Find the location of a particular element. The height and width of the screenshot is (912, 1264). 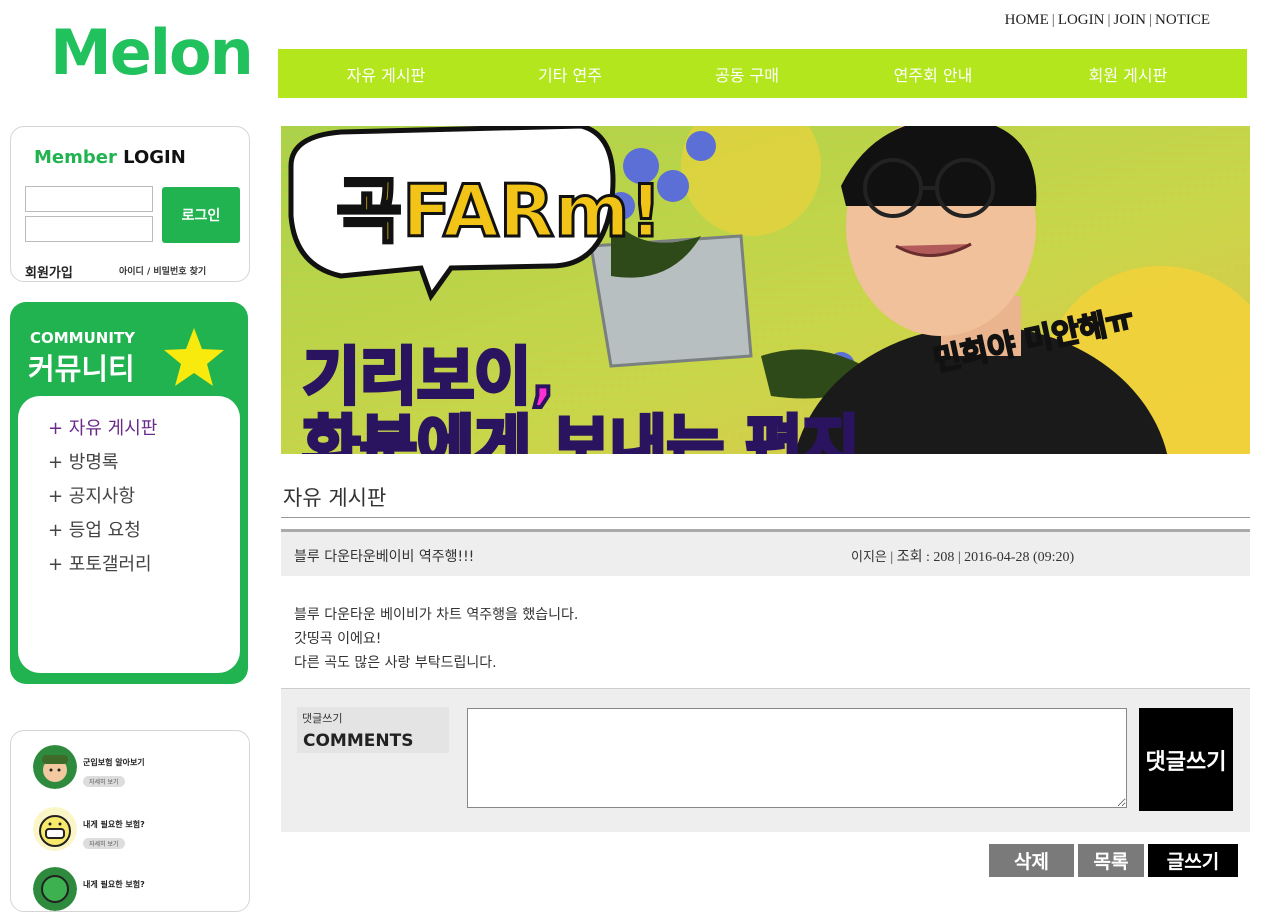

main-nav: 자유 게시판 기타 연주 공동 구매 연주회 안내 회원 게시판 is located at coordinates (762, 73).